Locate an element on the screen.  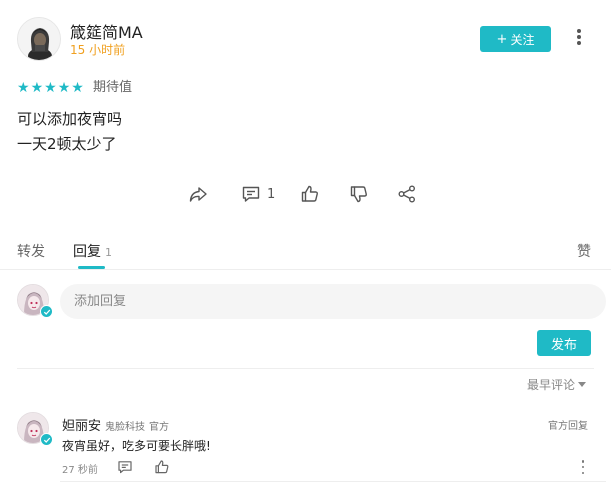
follow-button: + 关注 is located at coordinates (515, 39).